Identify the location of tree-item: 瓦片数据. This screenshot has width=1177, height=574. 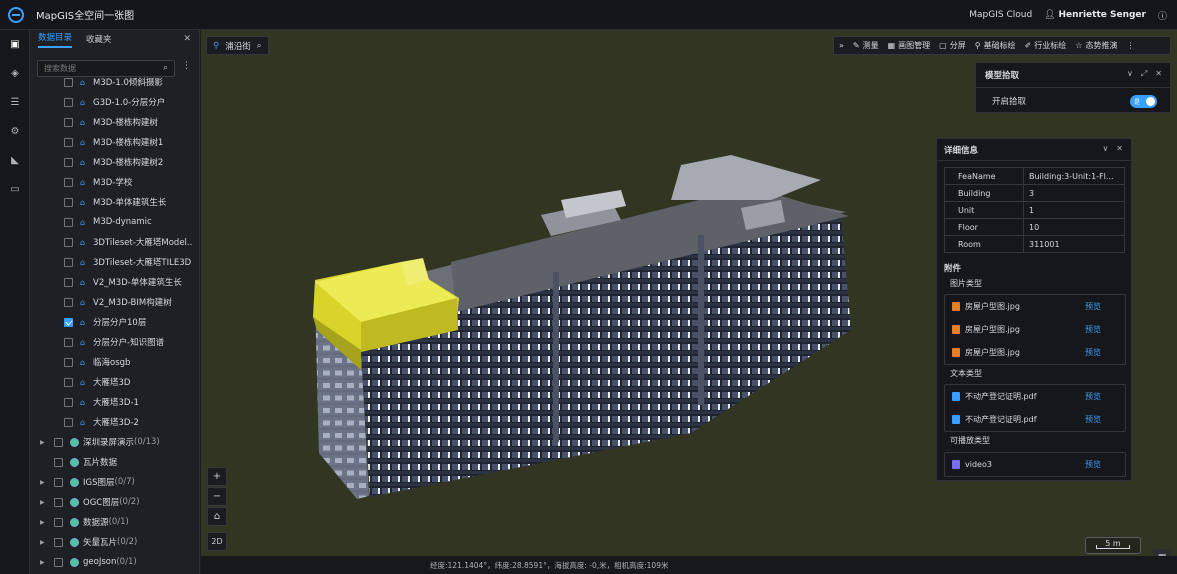
(111, 462).